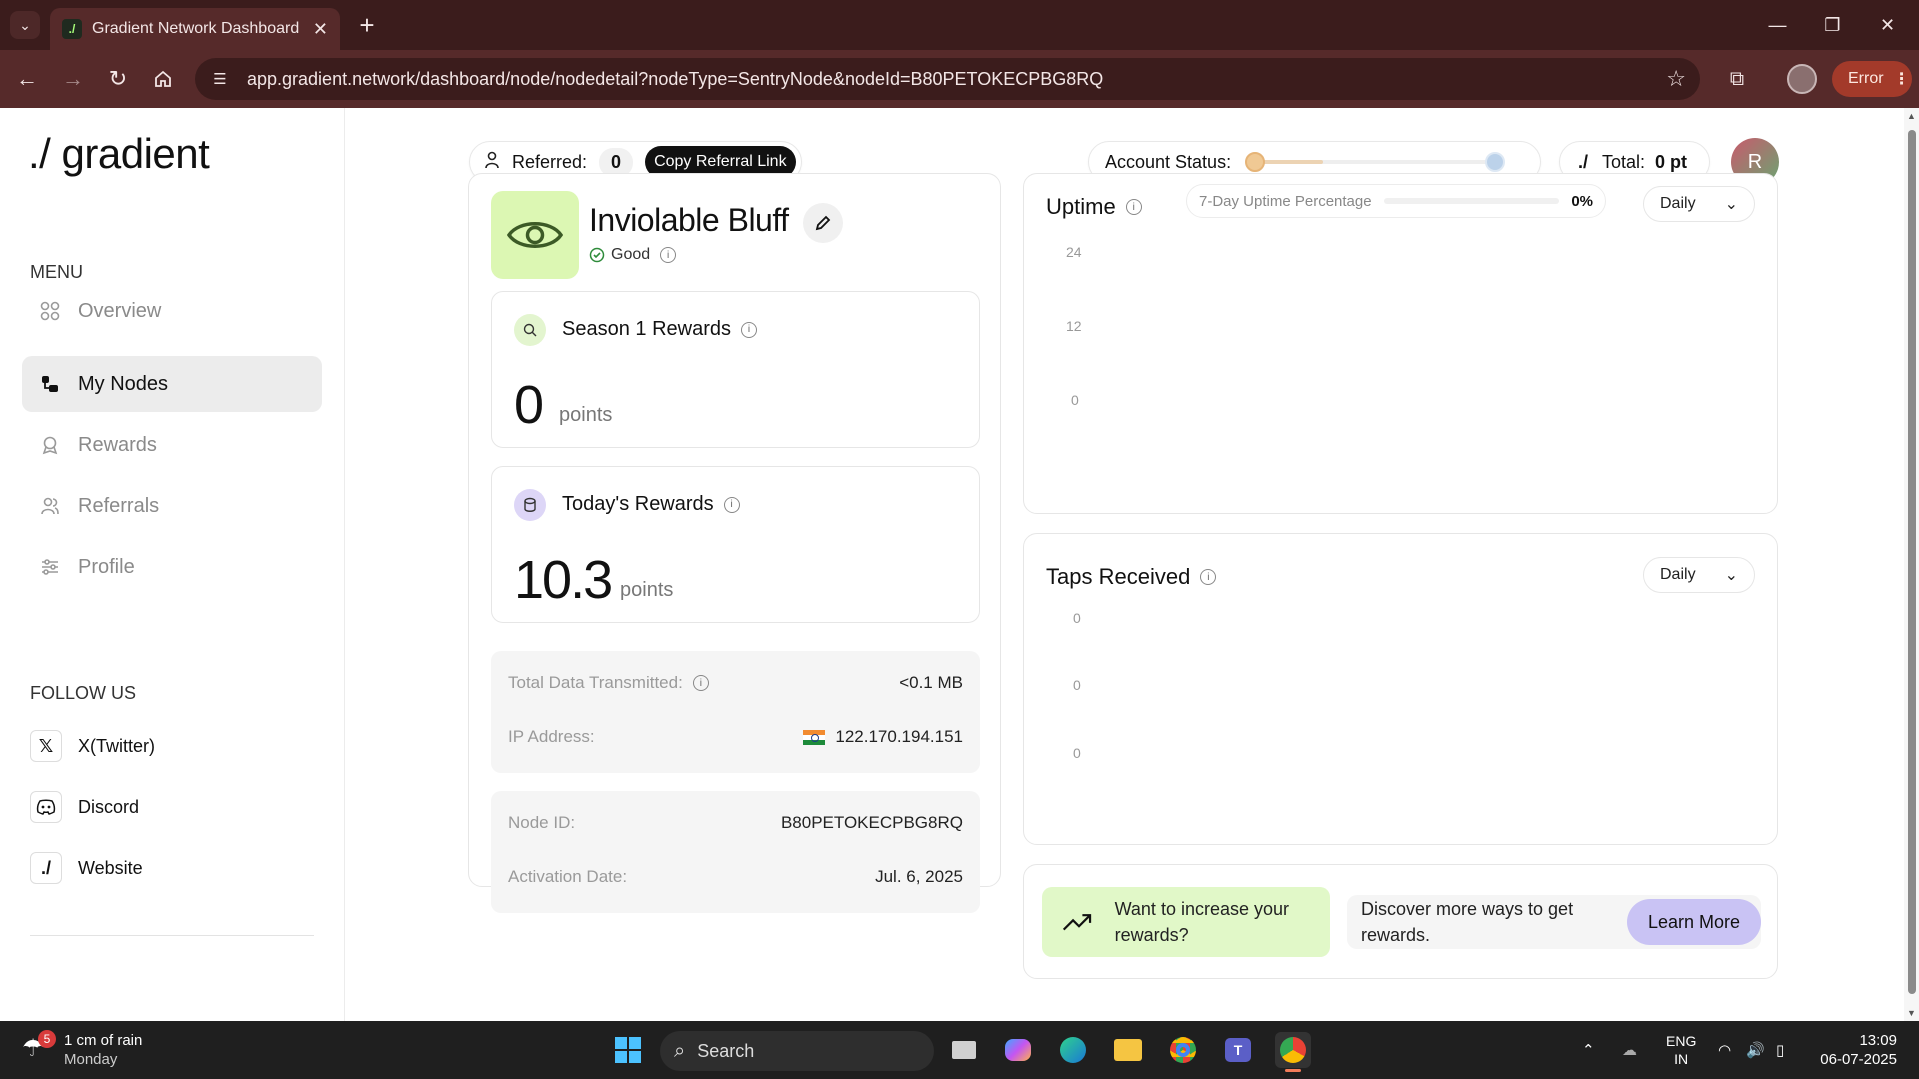 The image size is (1919, 1079). Describe the element at coordinates (871, 822) in the screenshot. I see `node-id-value: B80PETOKECPBG8RQ` at that location.